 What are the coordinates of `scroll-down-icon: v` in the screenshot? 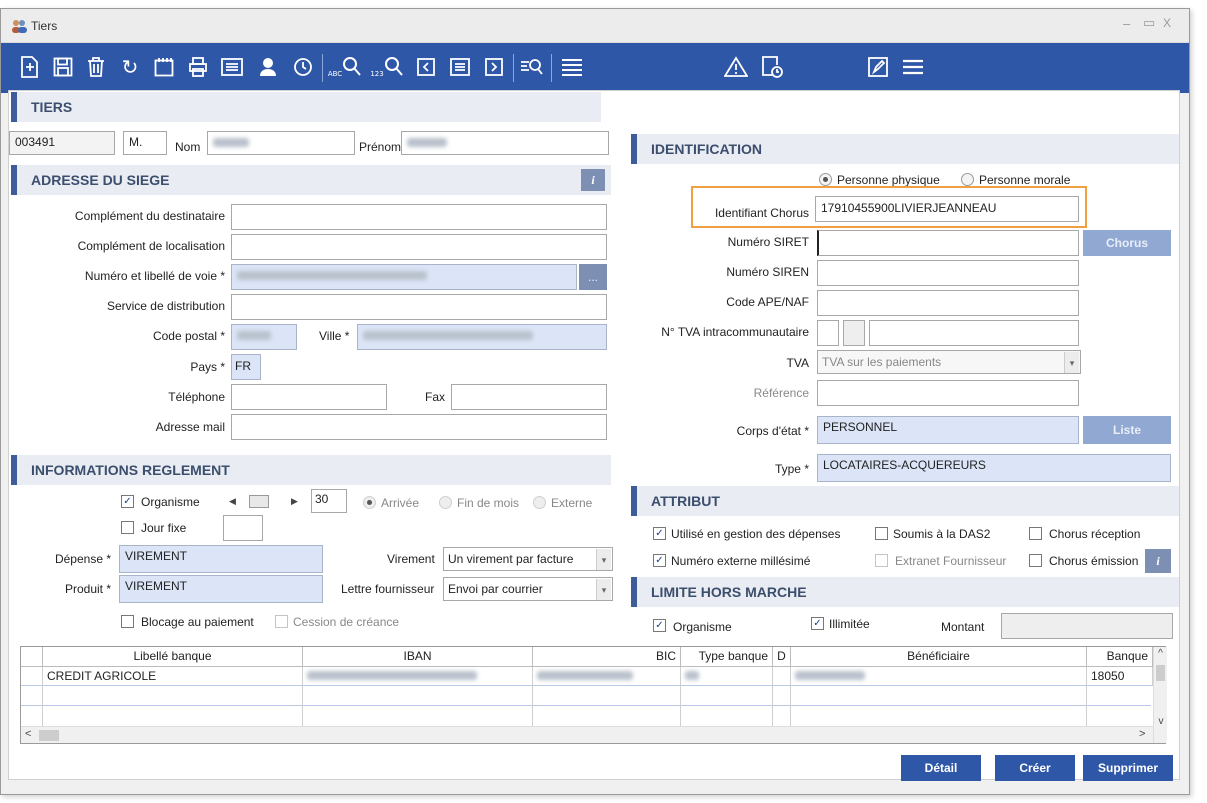 It's located at (1161, 721).